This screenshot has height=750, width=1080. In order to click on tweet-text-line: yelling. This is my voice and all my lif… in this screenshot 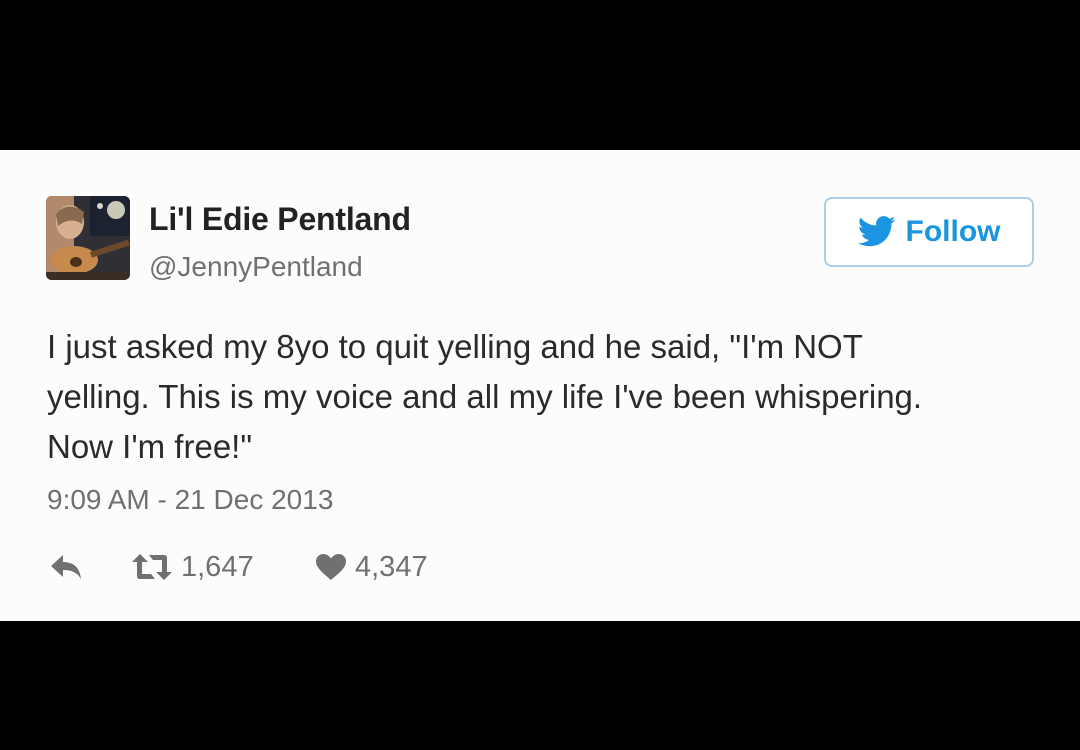, I will do `click(485, 396)`.